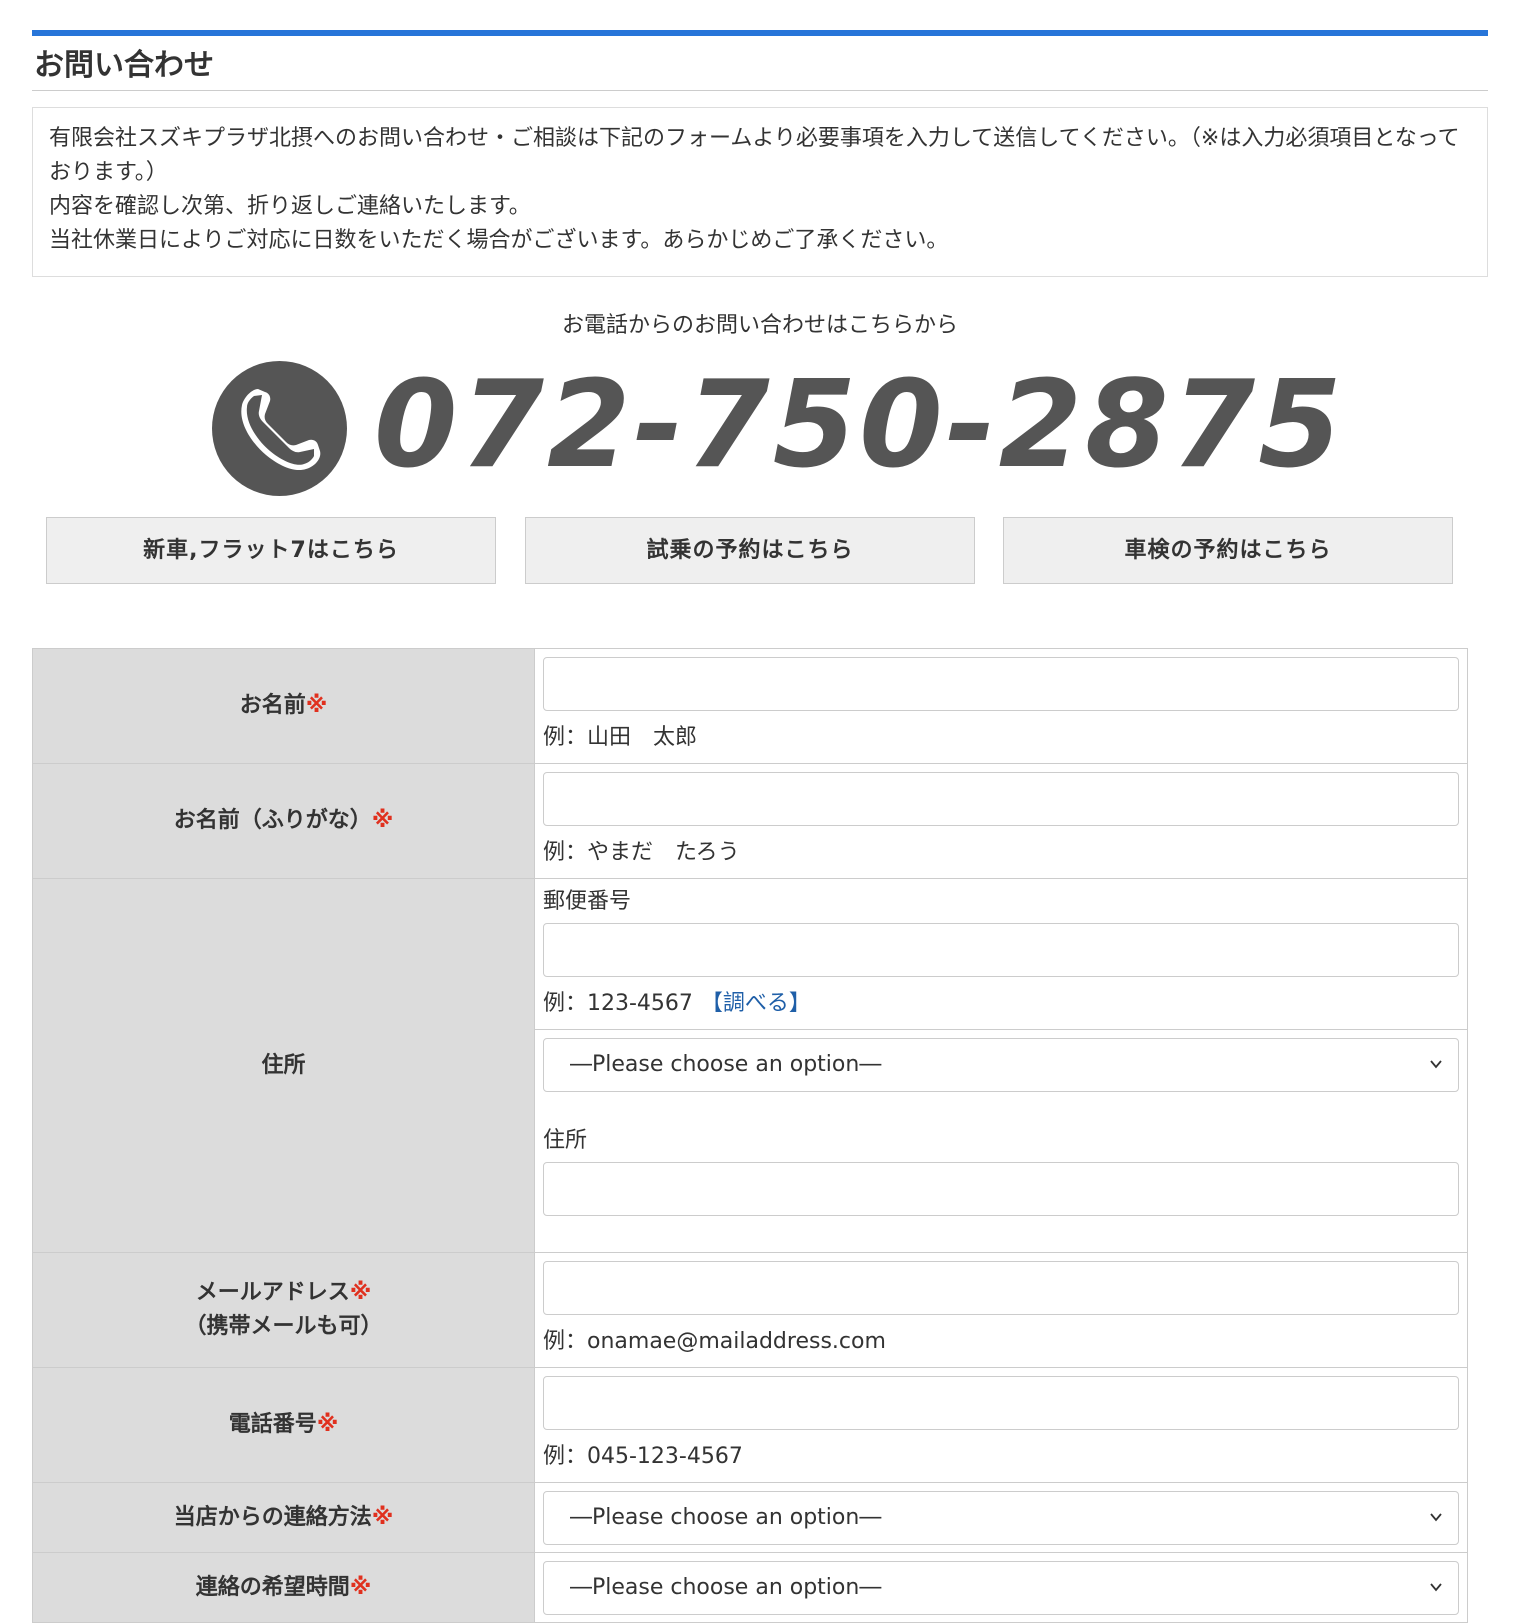 The width and height of the screenshot is (1522, 1623). I want to click on form-row-name: お名前※ 例：山田 太郎, so click(750, 706).